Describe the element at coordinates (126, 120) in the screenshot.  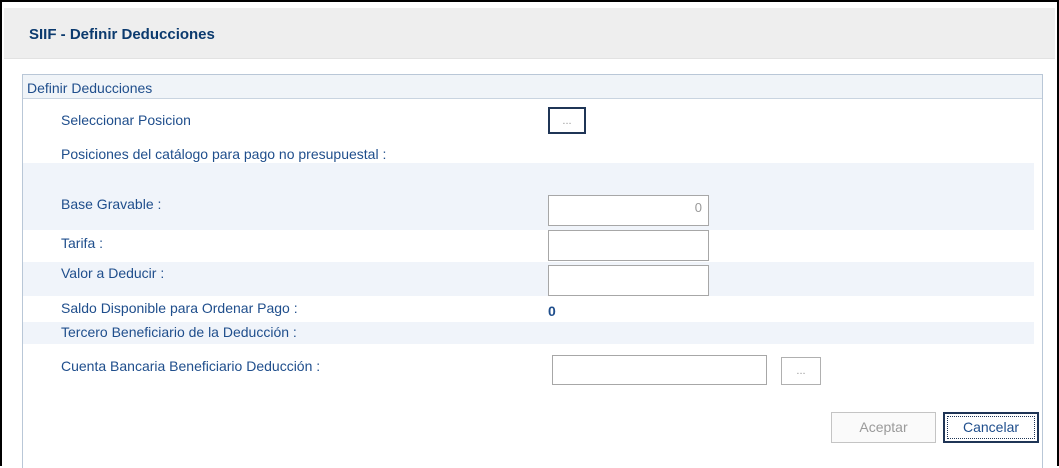
I see `seleccionar-posicion-label: Seleccionar Posicion` at that location.